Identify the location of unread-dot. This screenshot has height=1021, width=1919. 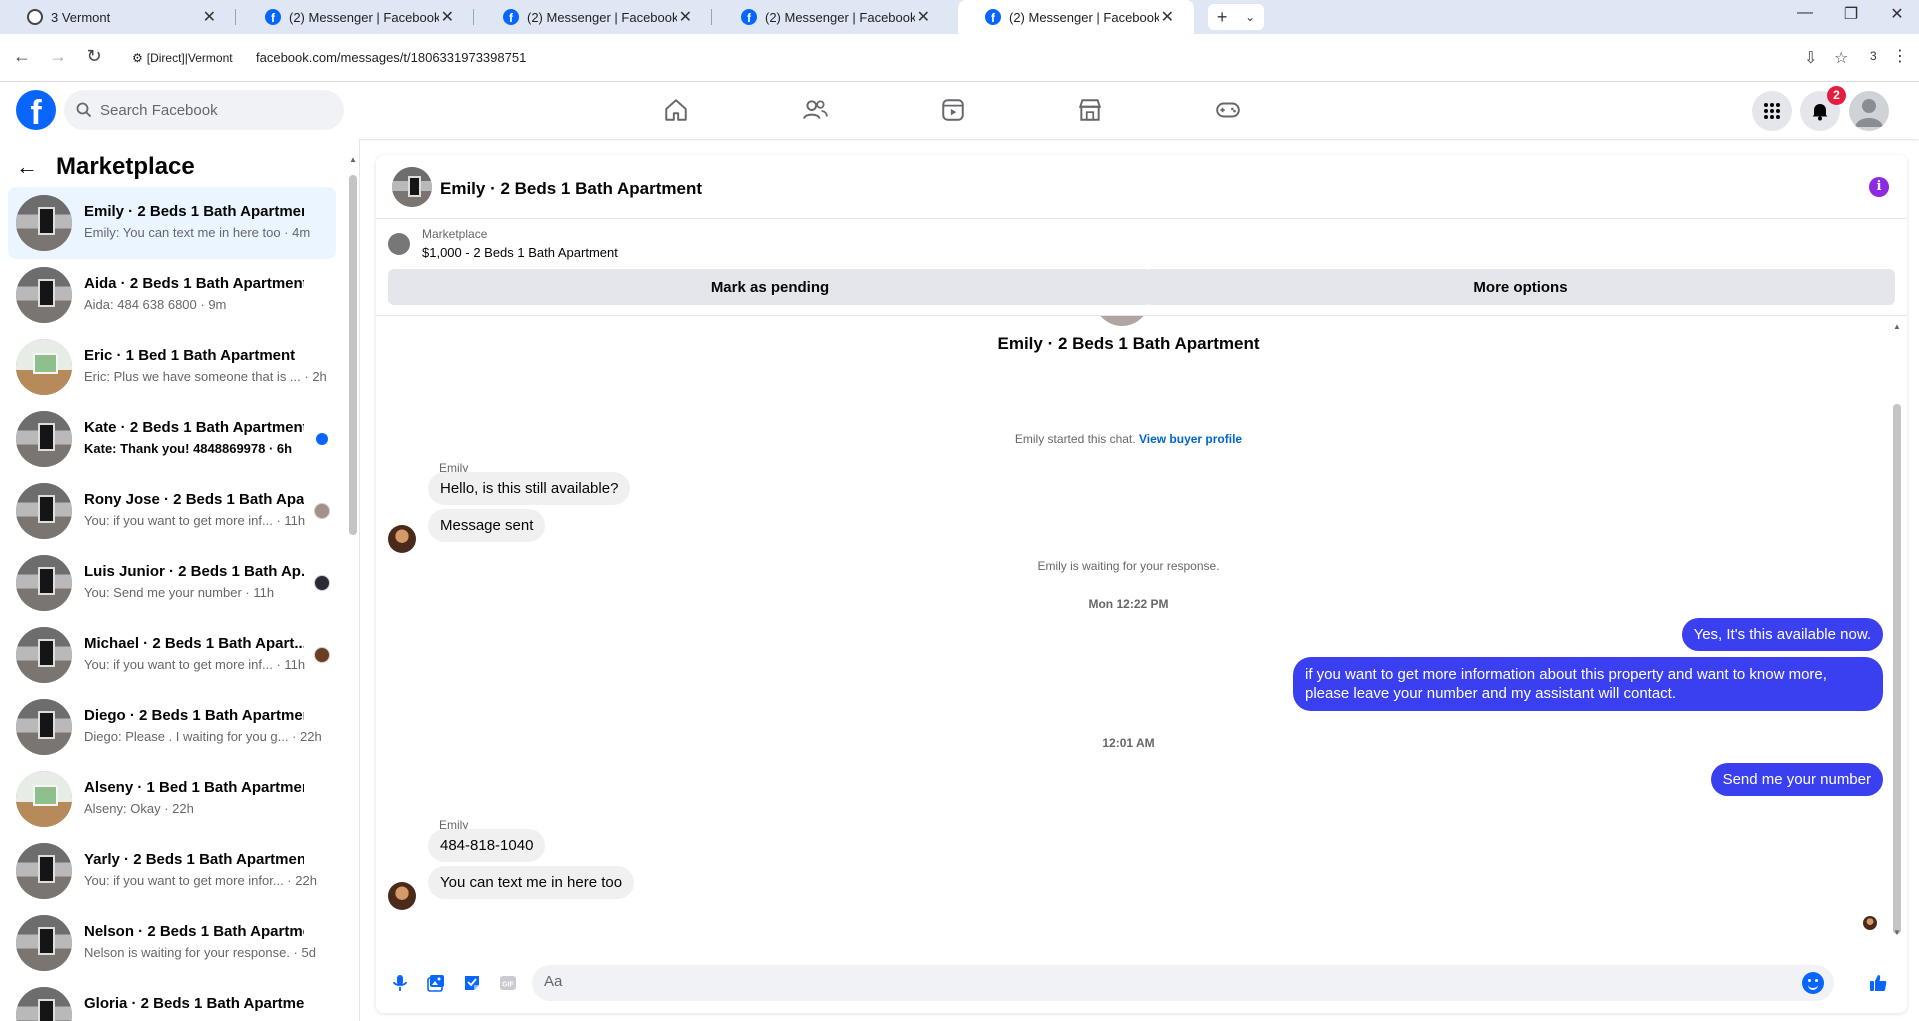
(322, 439).